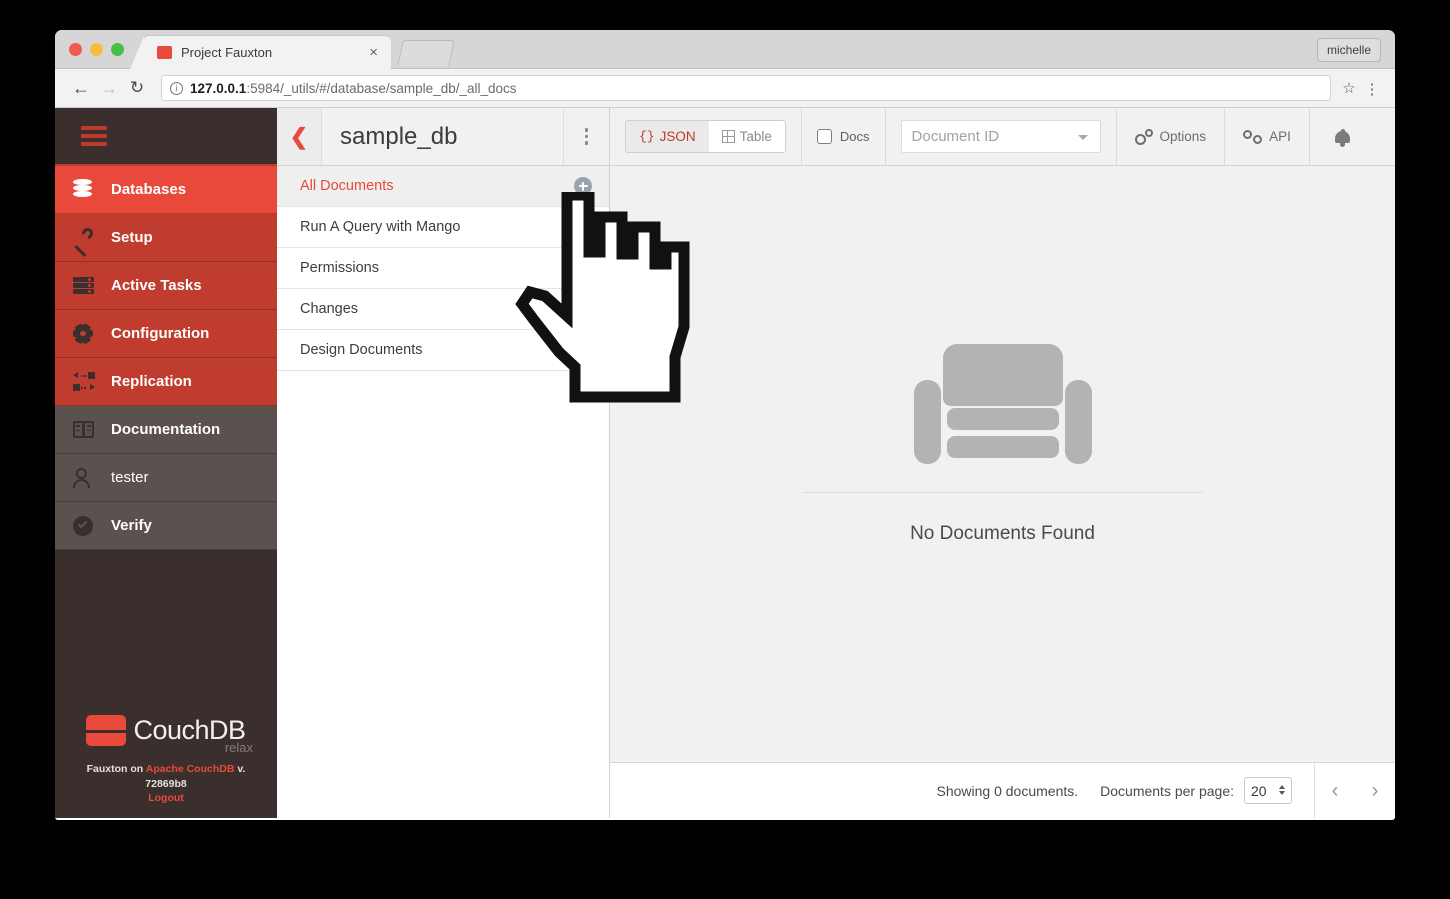  Describe the element at coordinates (746, 136) in the screenshot. I see `tab-table: Table` at that location.